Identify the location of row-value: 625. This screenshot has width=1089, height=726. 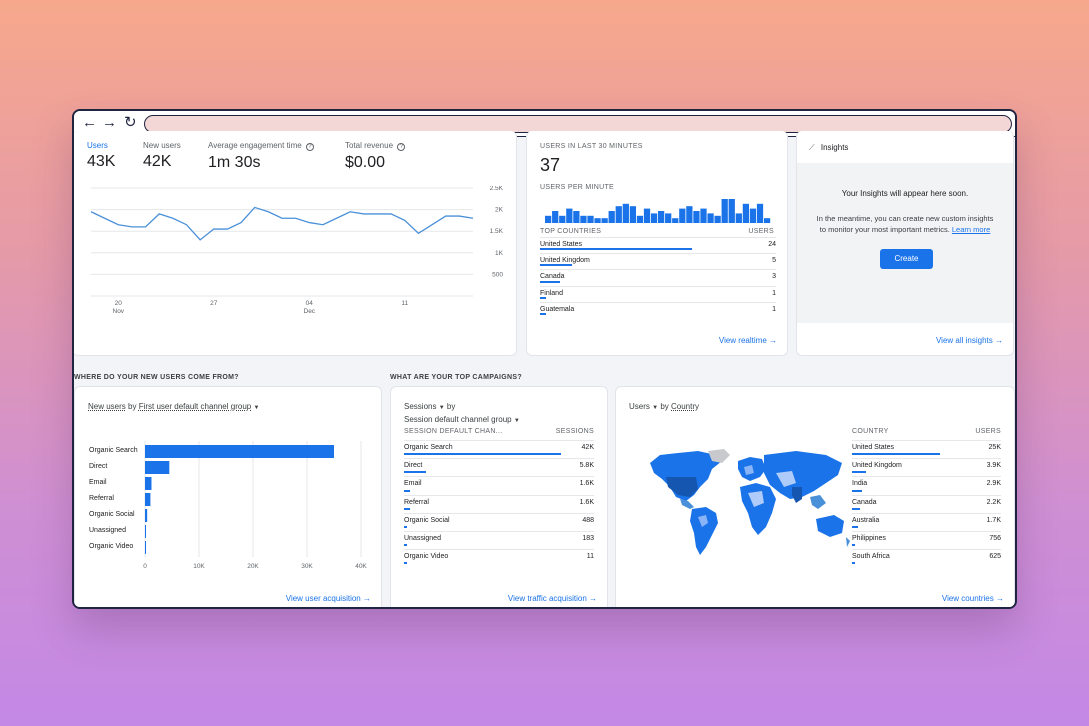
(995, 557).